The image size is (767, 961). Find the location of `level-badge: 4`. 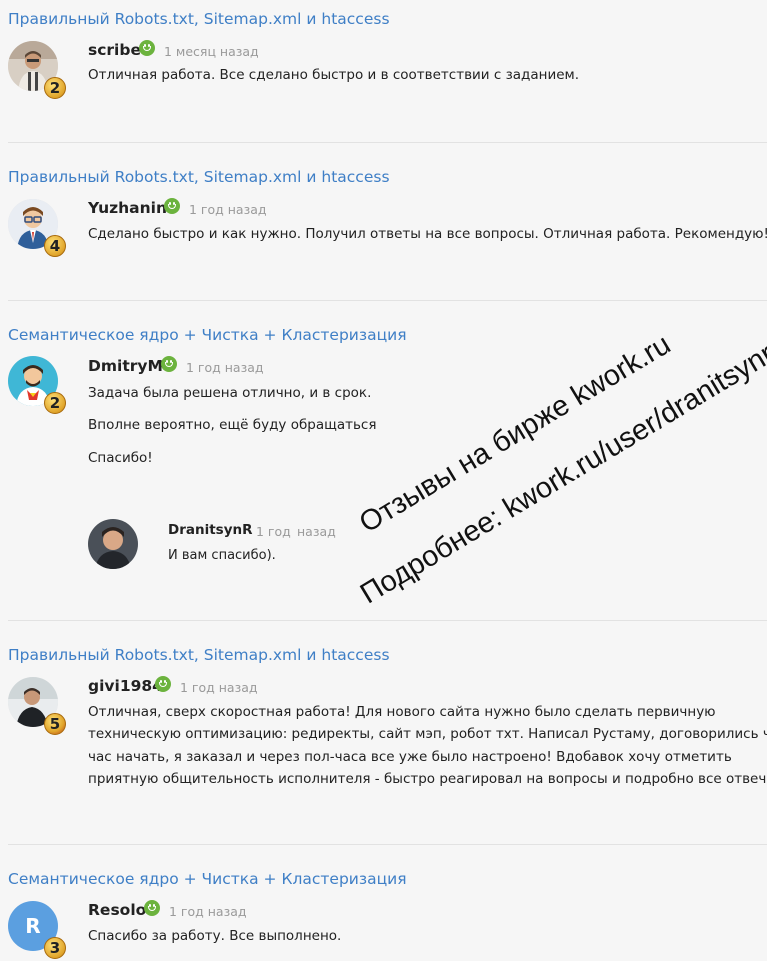

level-badge: 4 is located at coordinates (55, 246).